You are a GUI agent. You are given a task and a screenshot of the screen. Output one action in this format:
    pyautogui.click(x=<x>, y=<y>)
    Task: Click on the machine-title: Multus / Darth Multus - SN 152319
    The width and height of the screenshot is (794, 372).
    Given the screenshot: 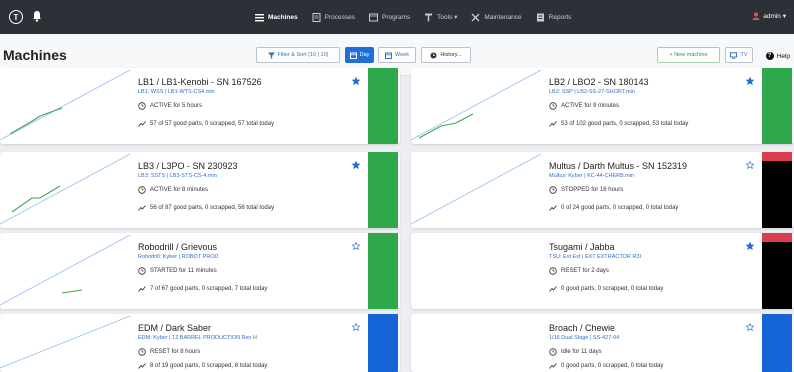 What is the action you would take?
    pyautogui.click(x=618, y=166)
    